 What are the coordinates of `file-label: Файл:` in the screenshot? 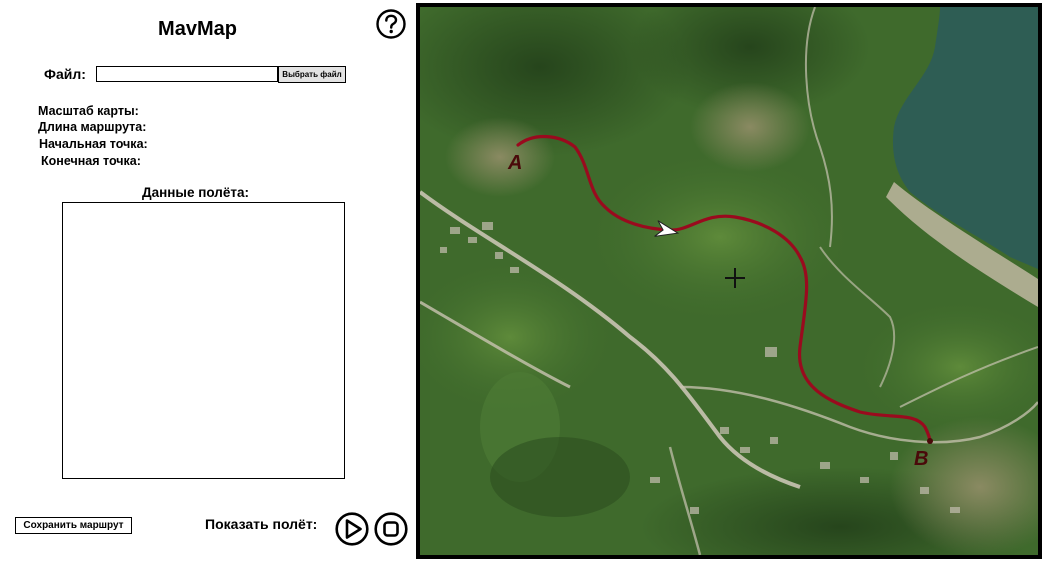 It's located at (65, 74).